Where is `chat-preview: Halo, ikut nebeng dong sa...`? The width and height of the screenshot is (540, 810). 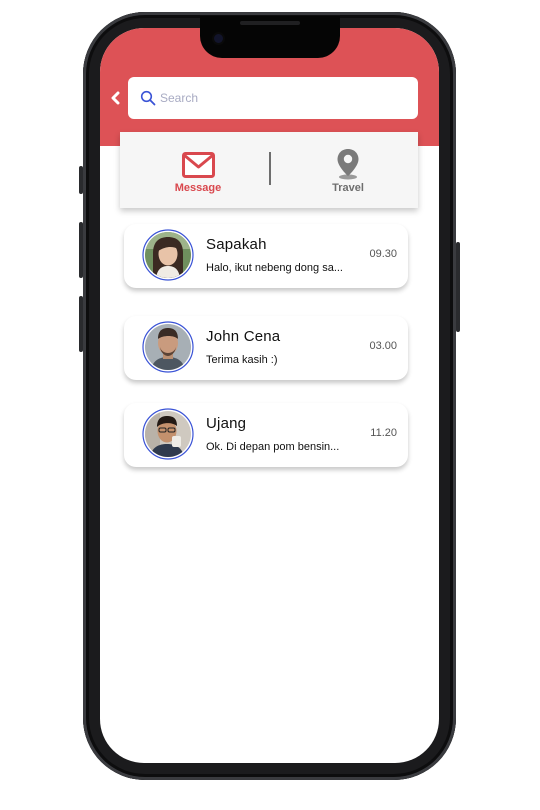
chat-preview: Halo, ikut nebeng dong sa... is located at coordinates (274, 268).